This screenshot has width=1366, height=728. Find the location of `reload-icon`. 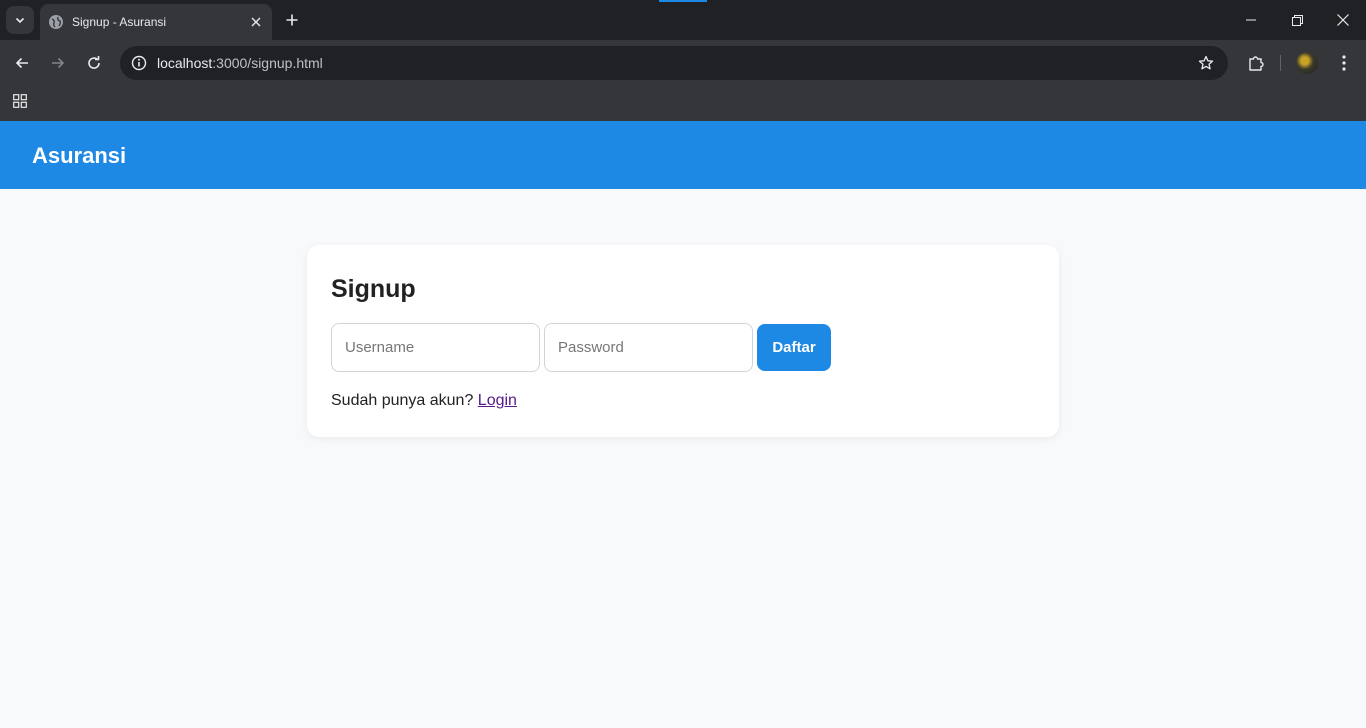

reload-icon is located at coordinates (94, 62).